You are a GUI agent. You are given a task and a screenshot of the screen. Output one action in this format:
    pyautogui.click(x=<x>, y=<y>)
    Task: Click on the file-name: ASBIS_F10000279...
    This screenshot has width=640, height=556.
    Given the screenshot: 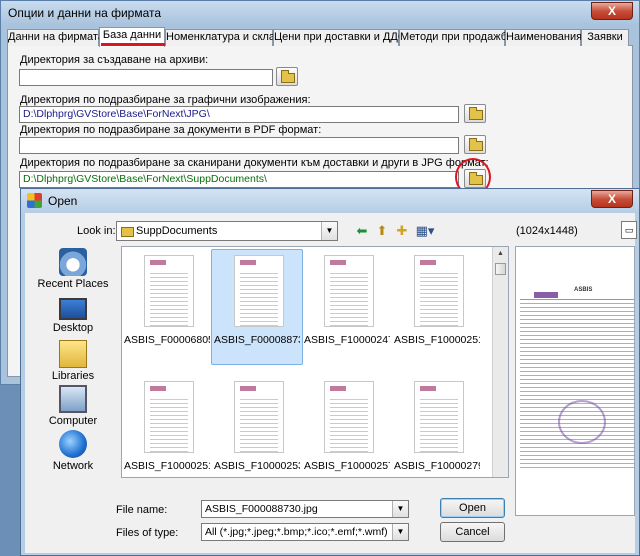 What is the action you would take?
    pyautogui.click(x=437, y=466)
    